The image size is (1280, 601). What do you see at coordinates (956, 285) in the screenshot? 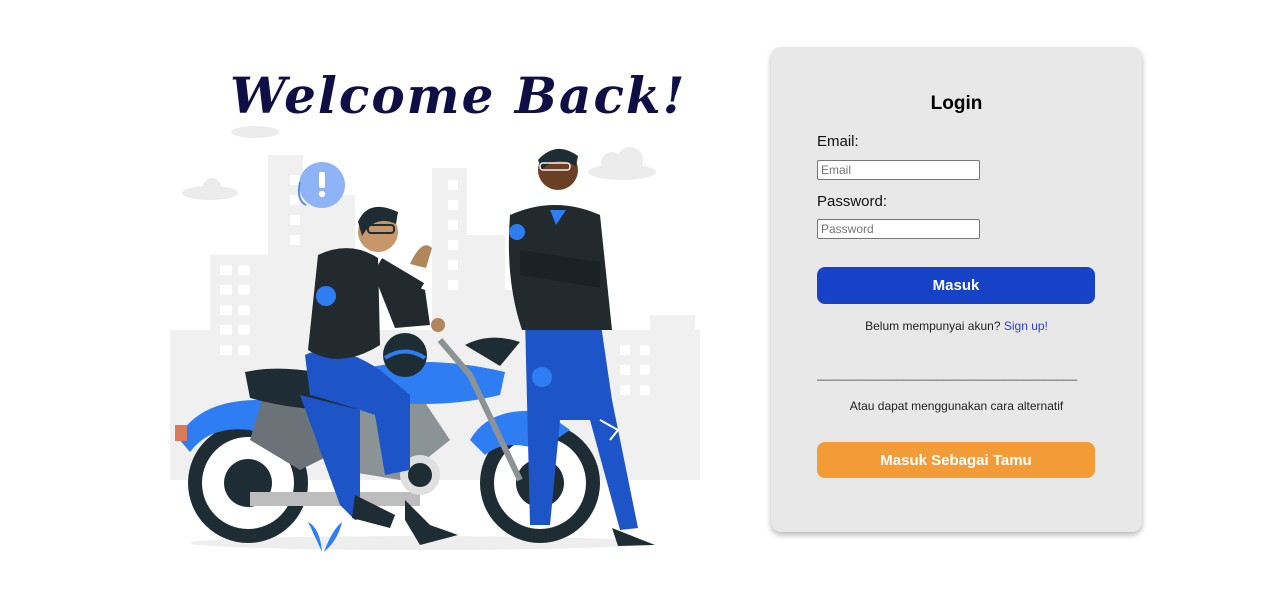
I see `login-button: Masuk` at bounding box center [956, 285].